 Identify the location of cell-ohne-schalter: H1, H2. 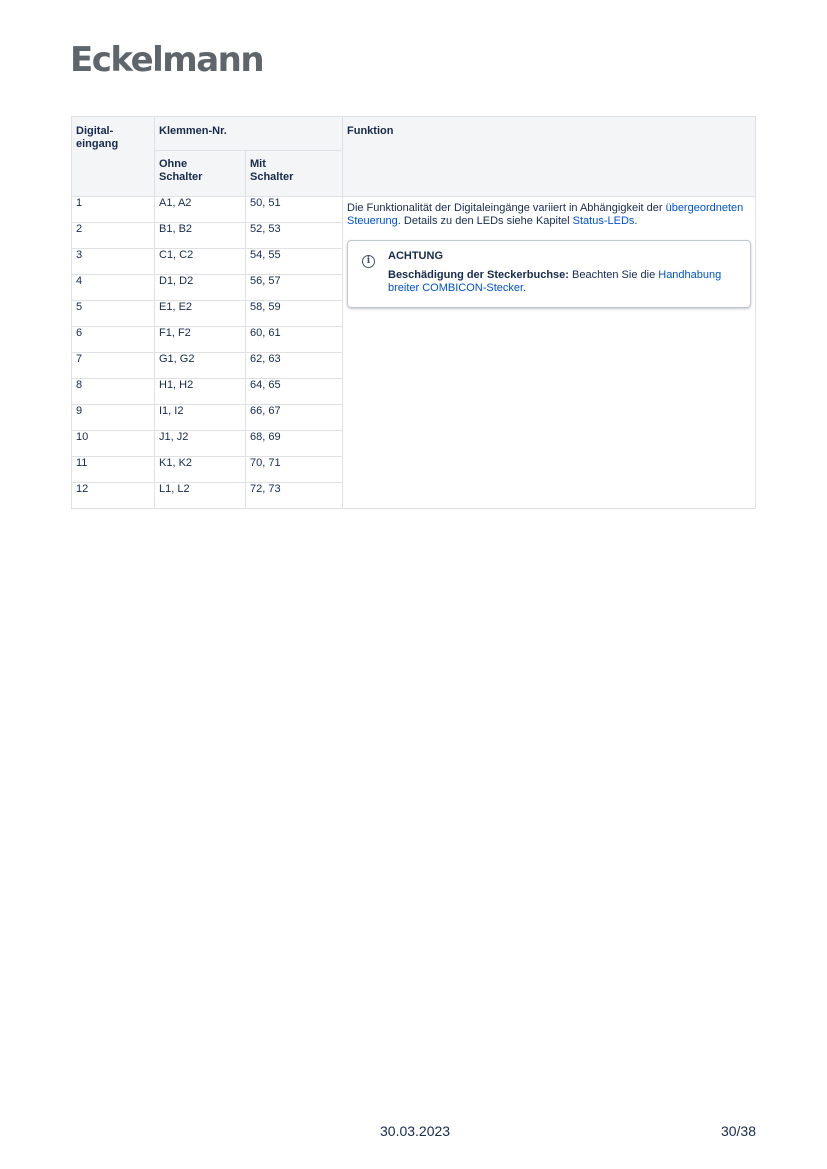
(200, 391).